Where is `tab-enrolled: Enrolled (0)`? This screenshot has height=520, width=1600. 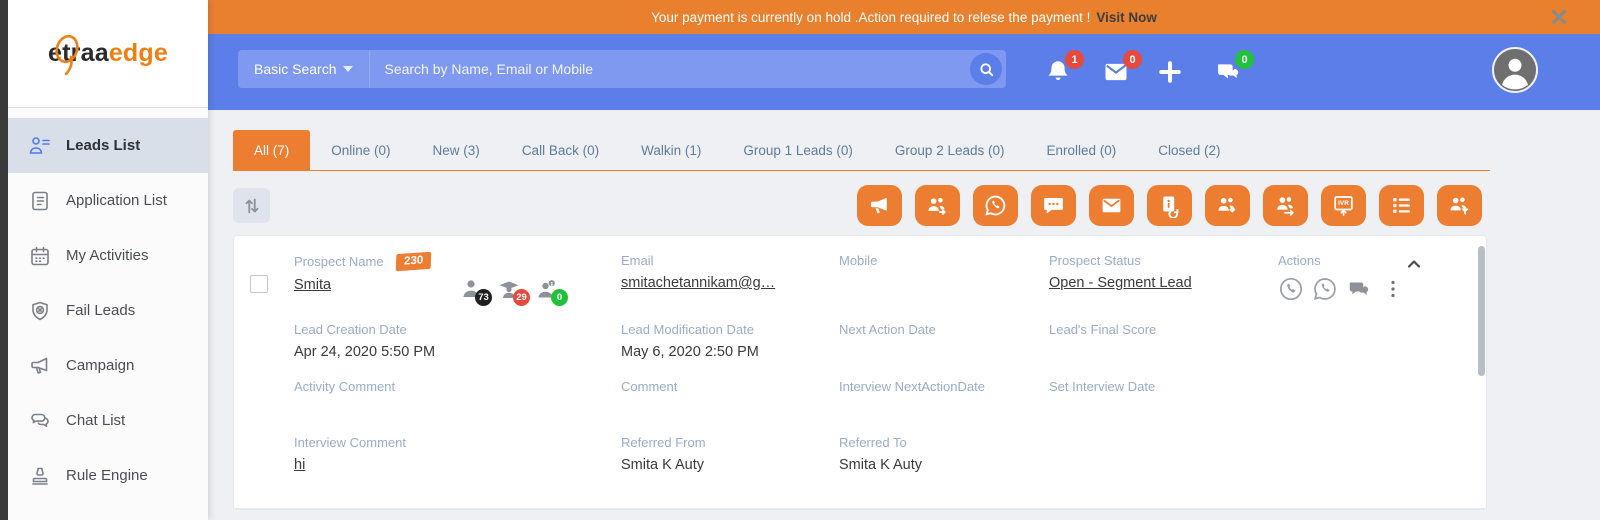 tab-enrolled: Enrolled (0) is located at coordinates (1081, 150).